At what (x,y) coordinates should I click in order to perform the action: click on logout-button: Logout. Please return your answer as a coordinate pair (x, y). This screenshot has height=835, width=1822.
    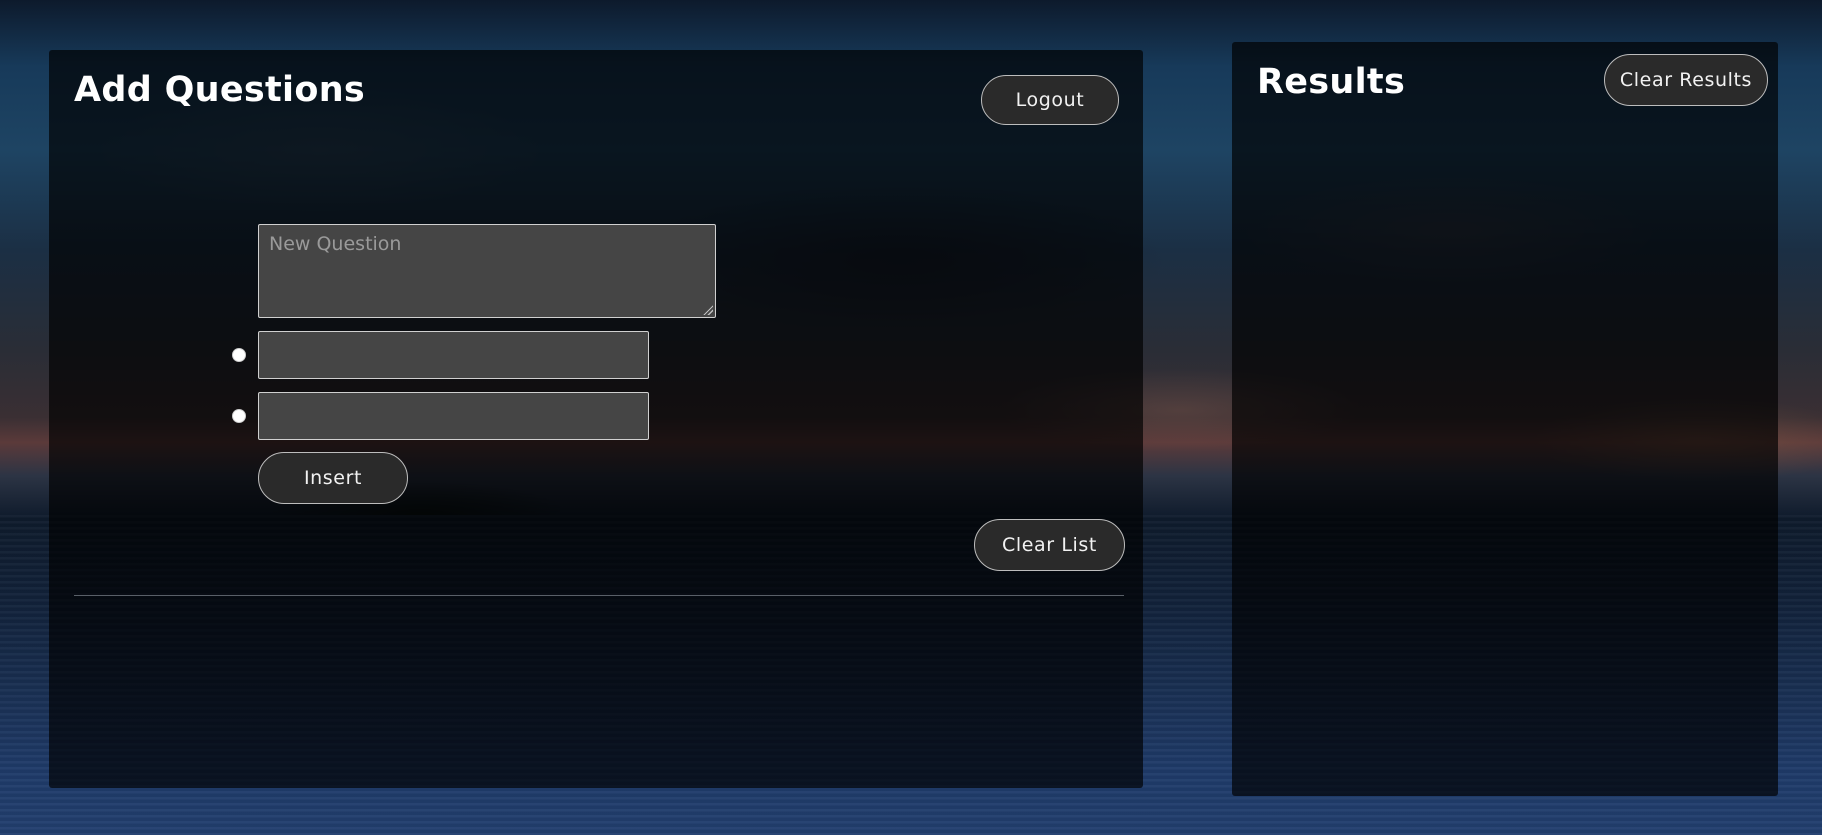
    Looking at the image, I should click on (1050, 100).